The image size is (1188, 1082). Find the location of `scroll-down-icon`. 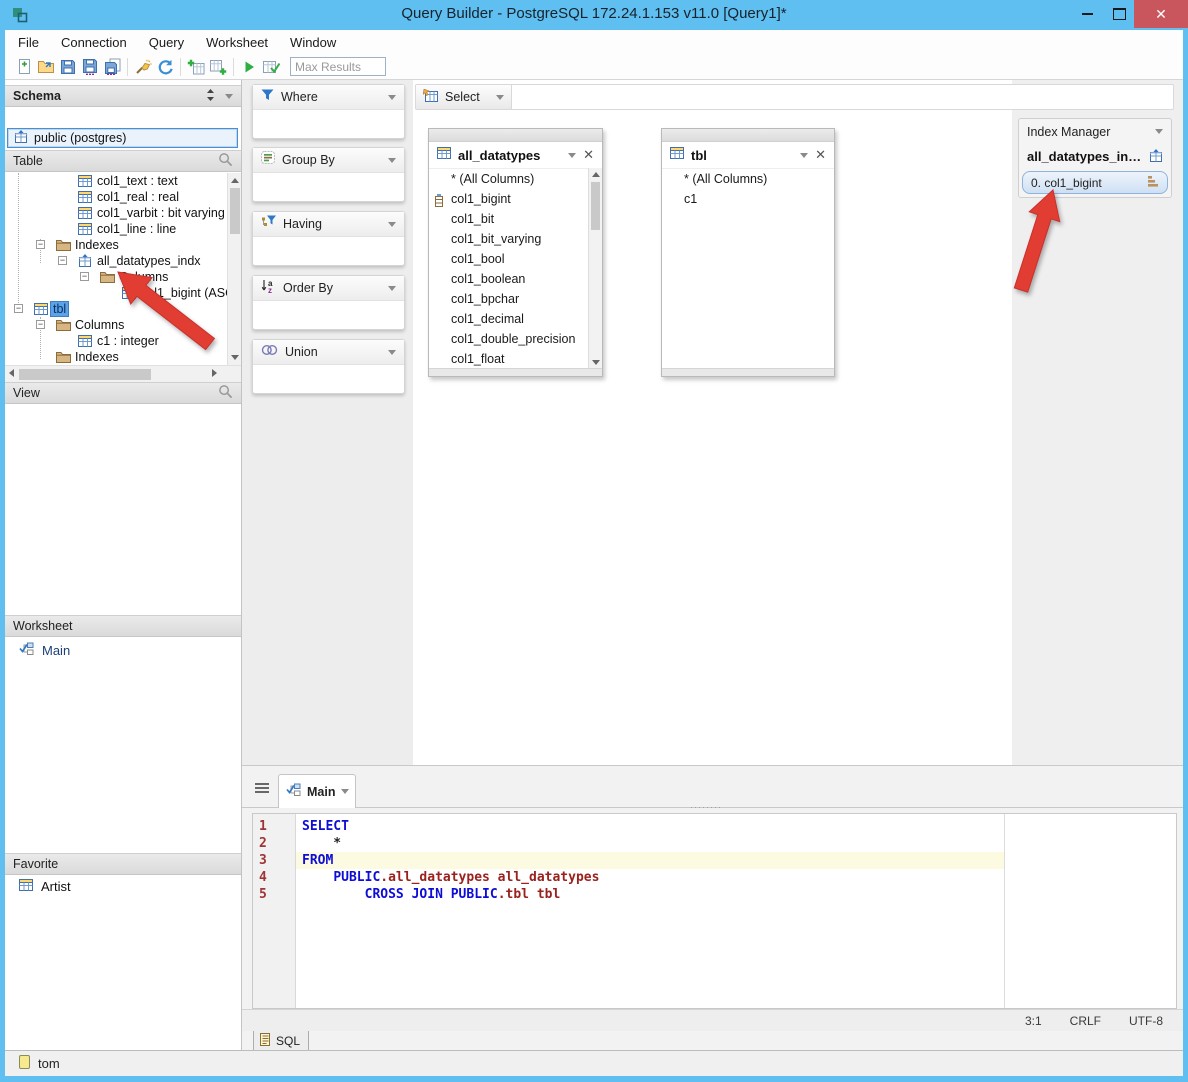

scroll-down-icon is located at coordinates (235, 357).